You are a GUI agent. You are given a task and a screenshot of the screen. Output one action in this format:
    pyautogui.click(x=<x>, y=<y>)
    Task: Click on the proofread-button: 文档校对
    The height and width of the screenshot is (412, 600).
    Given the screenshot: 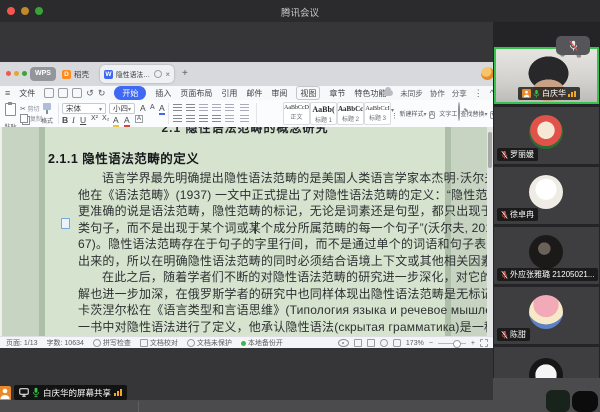 What is the action you would take?
    pyautogui.click(x=158, y=343)
    